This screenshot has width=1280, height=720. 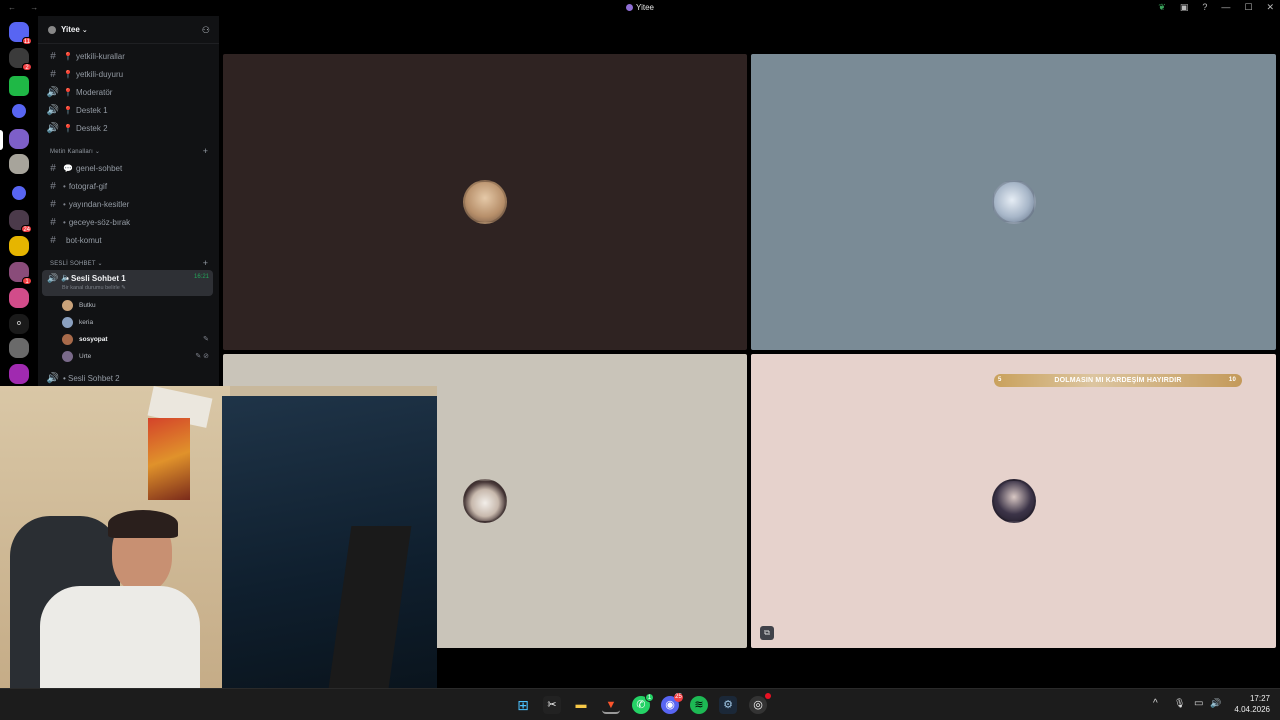 I want to click on channel-name: Destek 2, so click(x=91, y=128).